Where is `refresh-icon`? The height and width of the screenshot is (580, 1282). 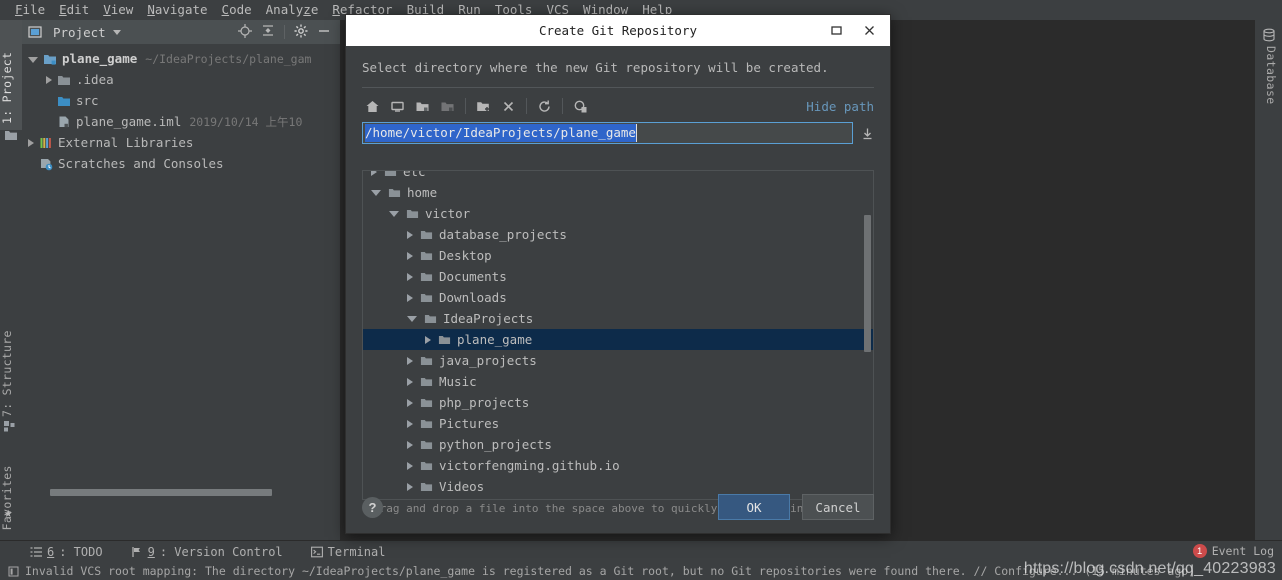
refresh-icon is located at coordinates (544, 106).